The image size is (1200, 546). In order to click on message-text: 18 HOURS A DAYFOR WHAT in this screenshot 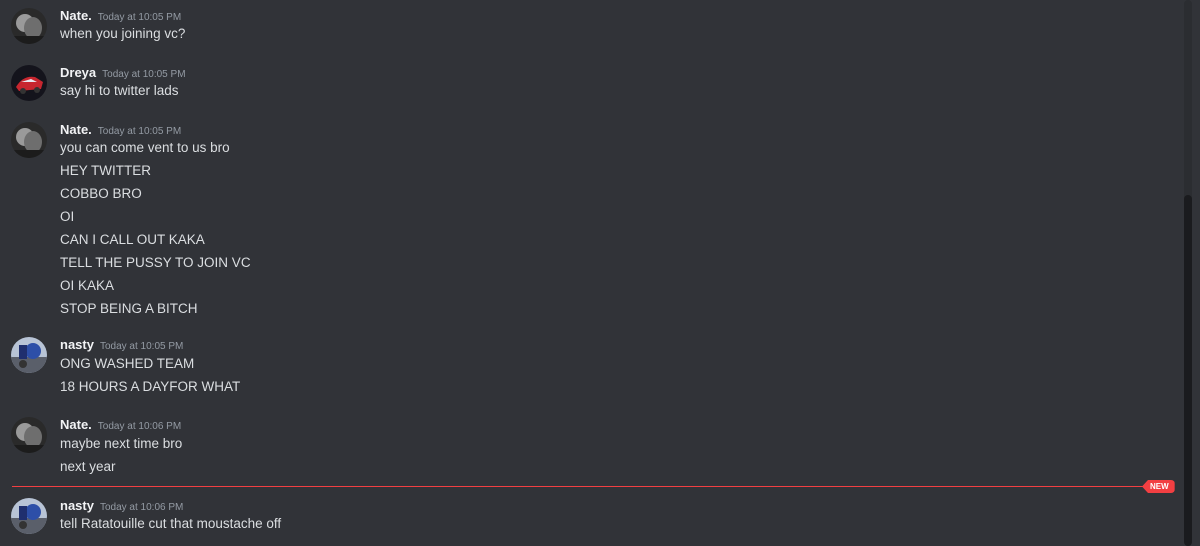, I will do `click(150, 386)`.